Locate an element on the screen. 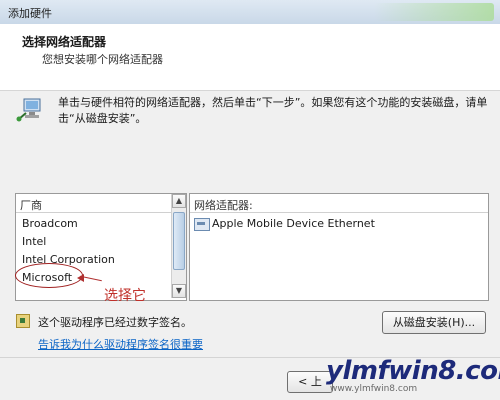 Image resolution: width=500 pixels, height=400 pixels. title-bar: 添加硬件 is located at coordinates (250, 12).